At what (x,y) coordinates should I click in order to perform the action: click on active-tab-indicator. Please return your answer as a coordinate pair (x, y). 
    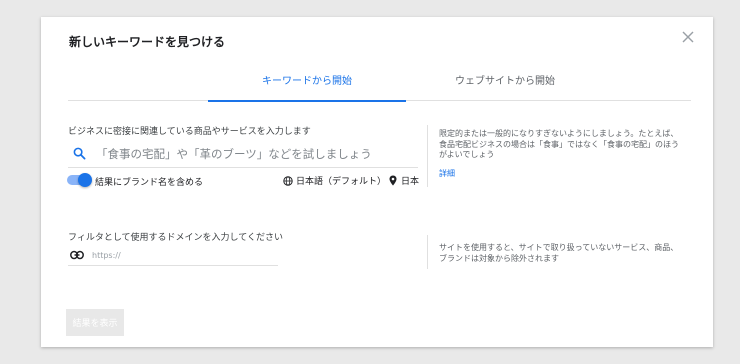
    Looking at the image, I should click on (307, 101).